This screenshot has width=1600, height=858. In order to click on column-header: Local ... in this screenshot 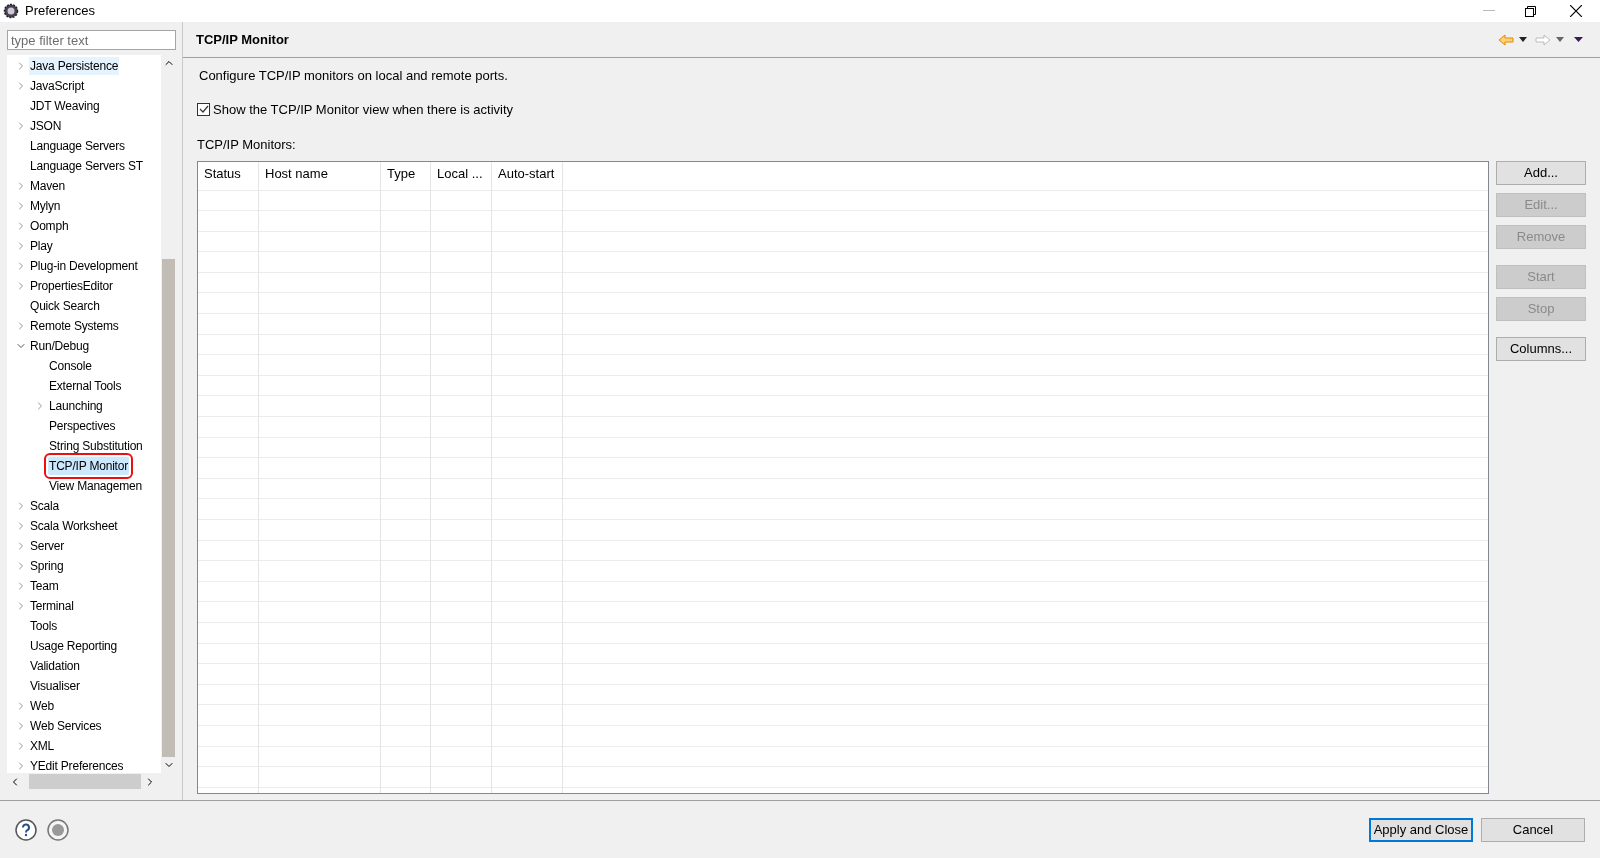, I will do `click(461, 175)`.